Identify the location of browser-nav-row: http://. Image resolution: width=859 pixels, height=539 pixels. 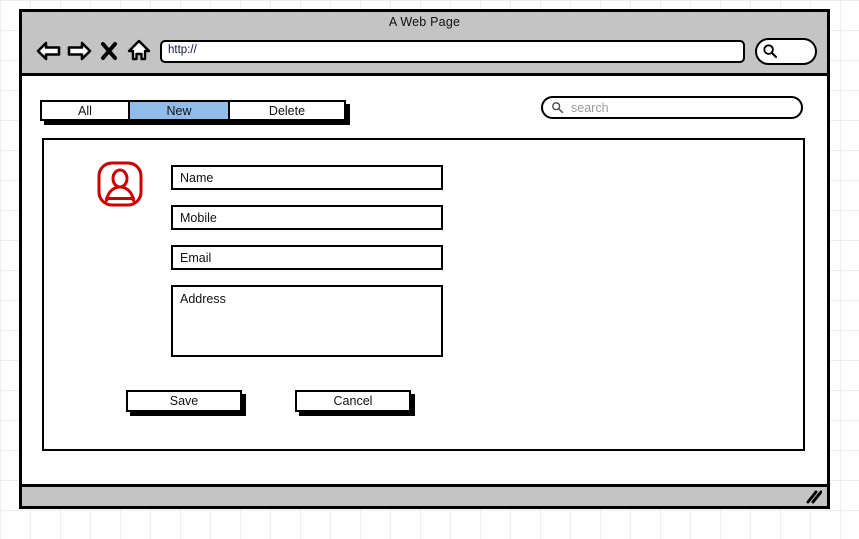
(425, 51).